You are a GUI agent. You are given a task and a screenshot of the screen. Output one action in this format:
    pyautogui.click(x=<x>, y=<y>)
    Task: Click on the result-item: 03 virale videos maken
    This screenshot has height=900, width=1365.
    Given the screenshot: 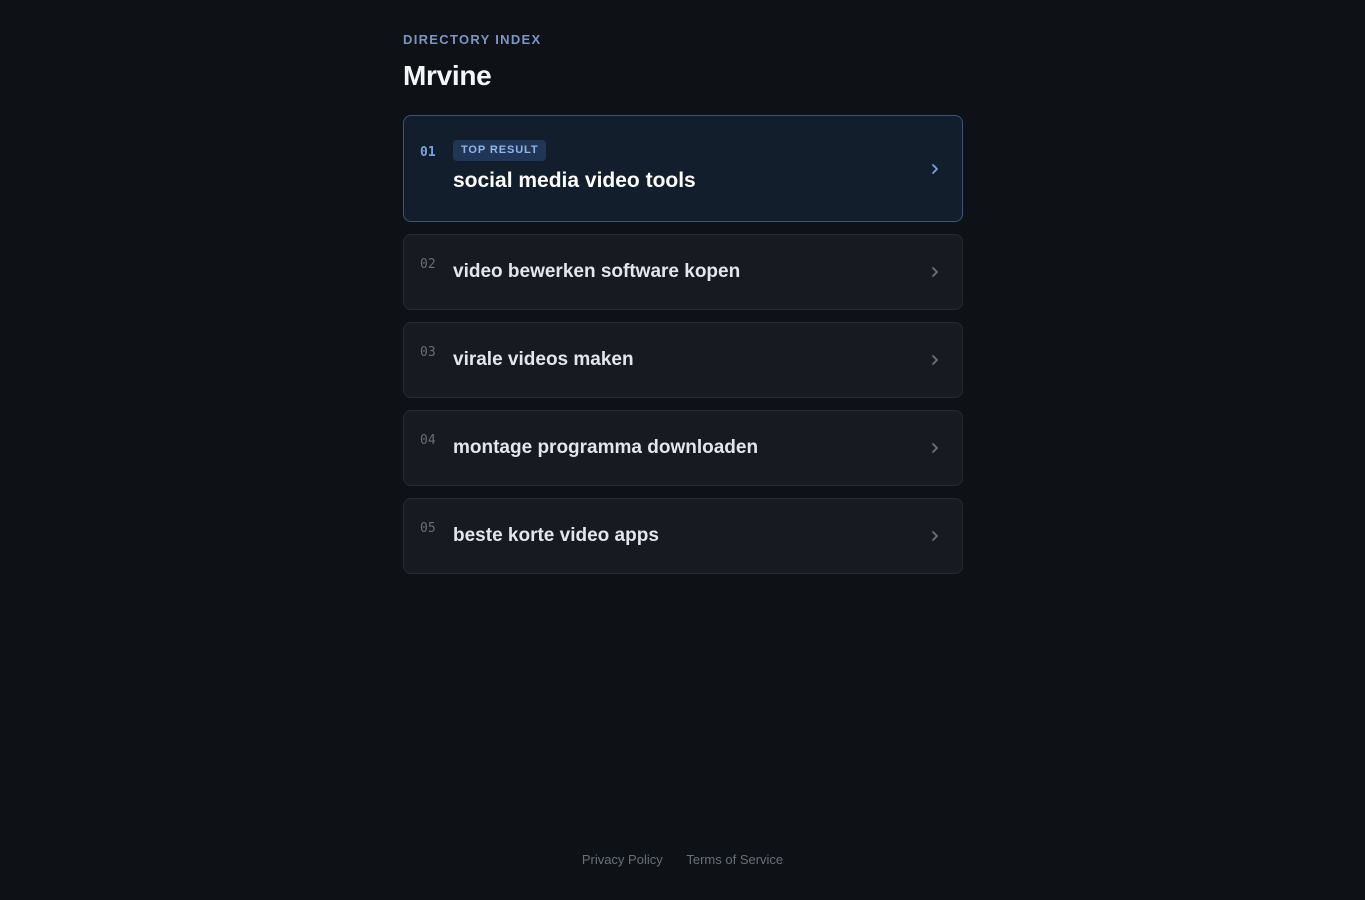 What is the action you would take?
    pyautogui.click(x=683, y=360)
    